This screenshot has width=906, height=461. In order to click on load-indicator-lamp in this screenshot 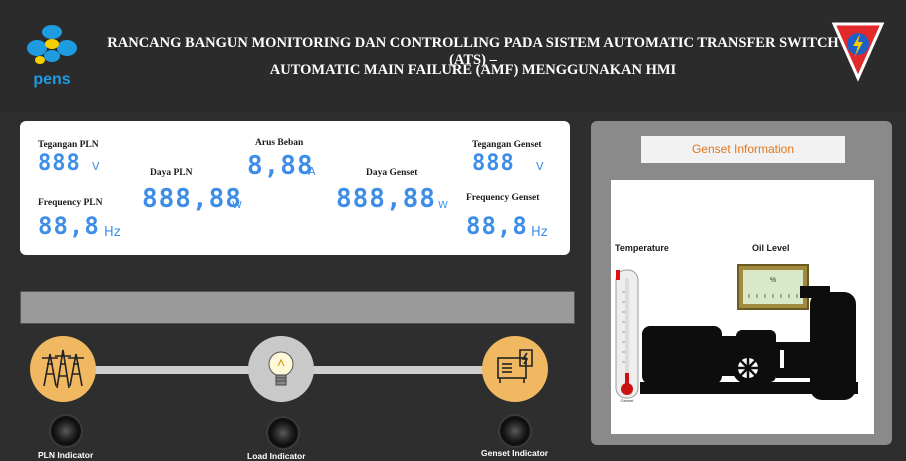, I will do `click(283, 433)`.